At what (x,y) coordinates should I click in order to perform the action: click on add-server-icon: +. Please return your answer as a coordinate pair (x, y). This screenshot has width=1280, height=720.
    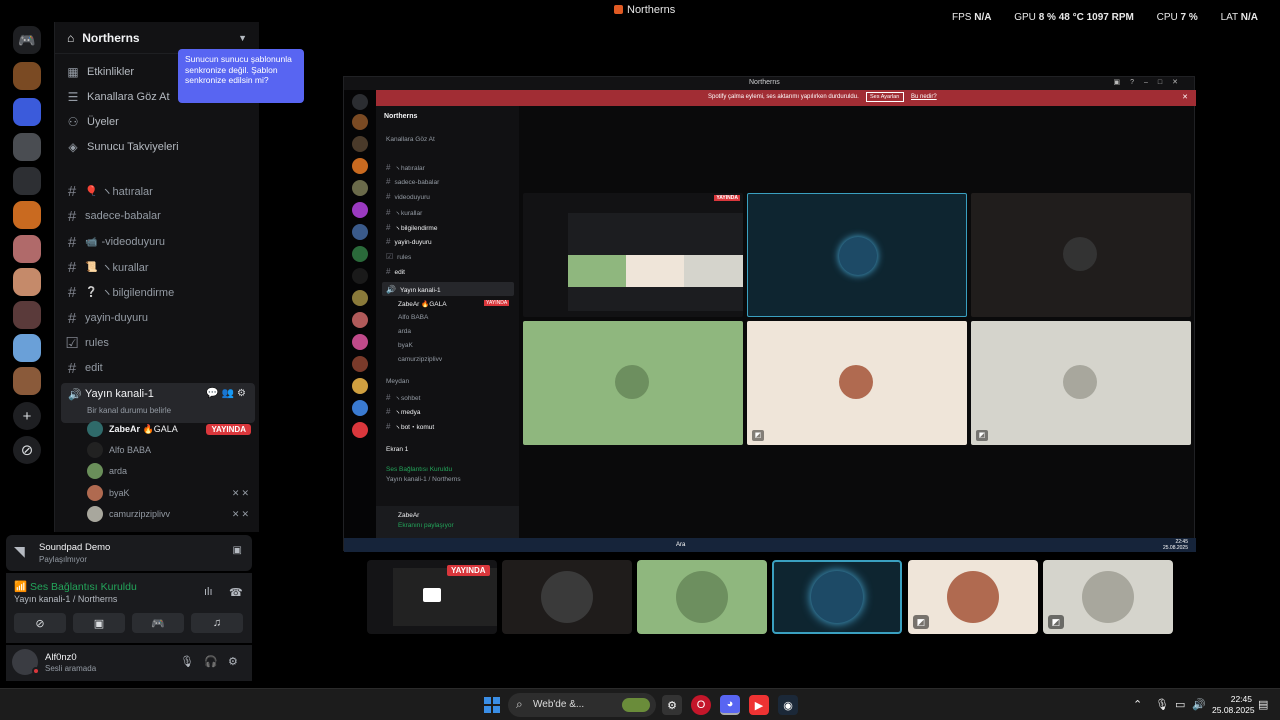
    Looking at the image, I should click on (27, 416).